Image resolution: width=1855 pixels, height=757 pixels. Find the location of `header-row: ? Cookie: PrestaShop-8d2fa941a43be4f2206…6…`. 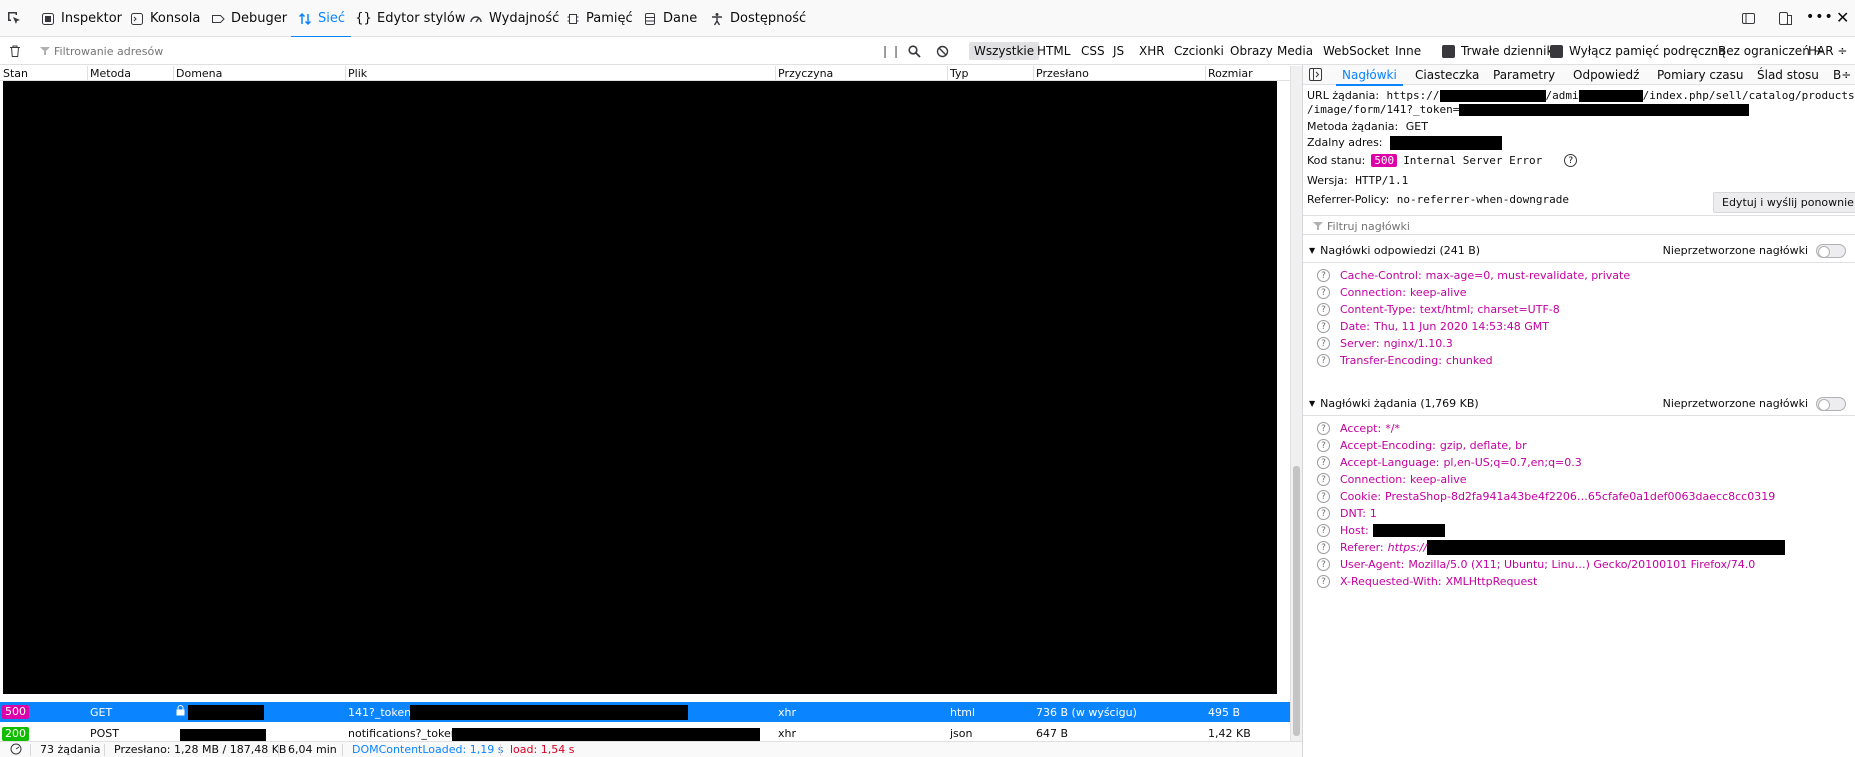

header-row: ? Cookie: PrestaShop-8d2fa941a43be4f2206…6… is located at coordinates (1546, 496).